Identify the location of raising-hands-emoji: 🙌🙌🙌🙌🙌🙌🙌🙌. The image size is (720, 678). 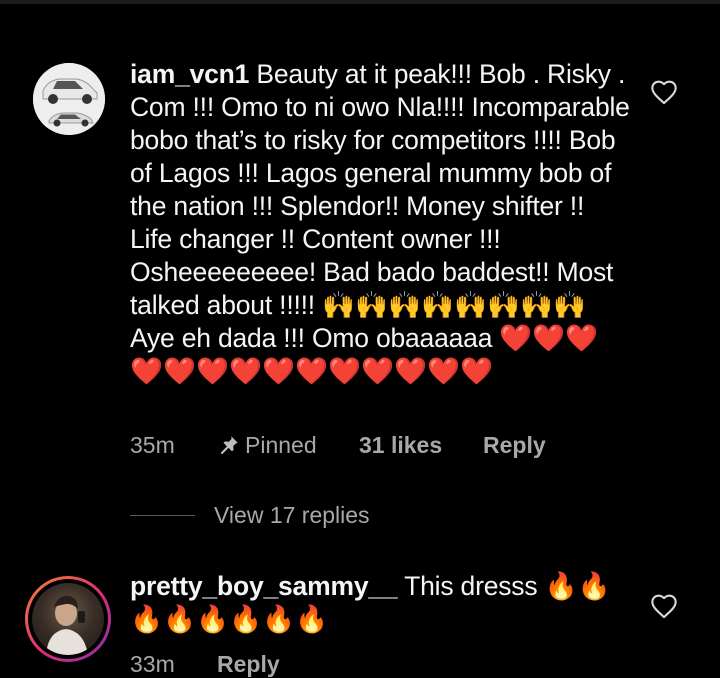
(454, 305).